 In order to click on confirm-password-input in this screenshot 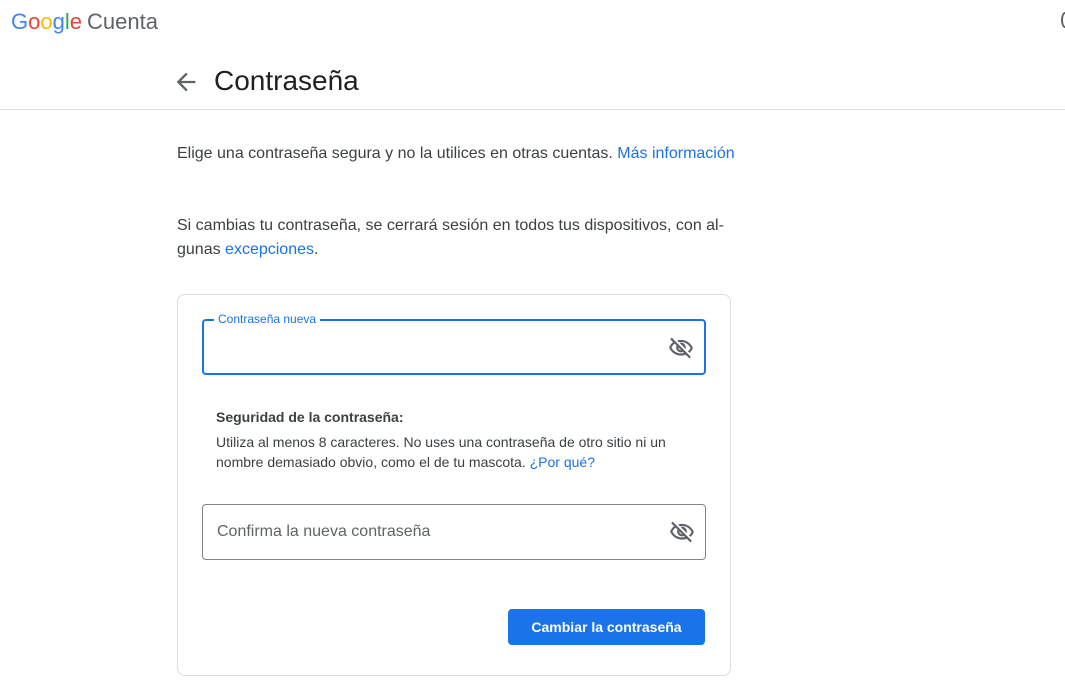, I will do `click(437, 532)`.